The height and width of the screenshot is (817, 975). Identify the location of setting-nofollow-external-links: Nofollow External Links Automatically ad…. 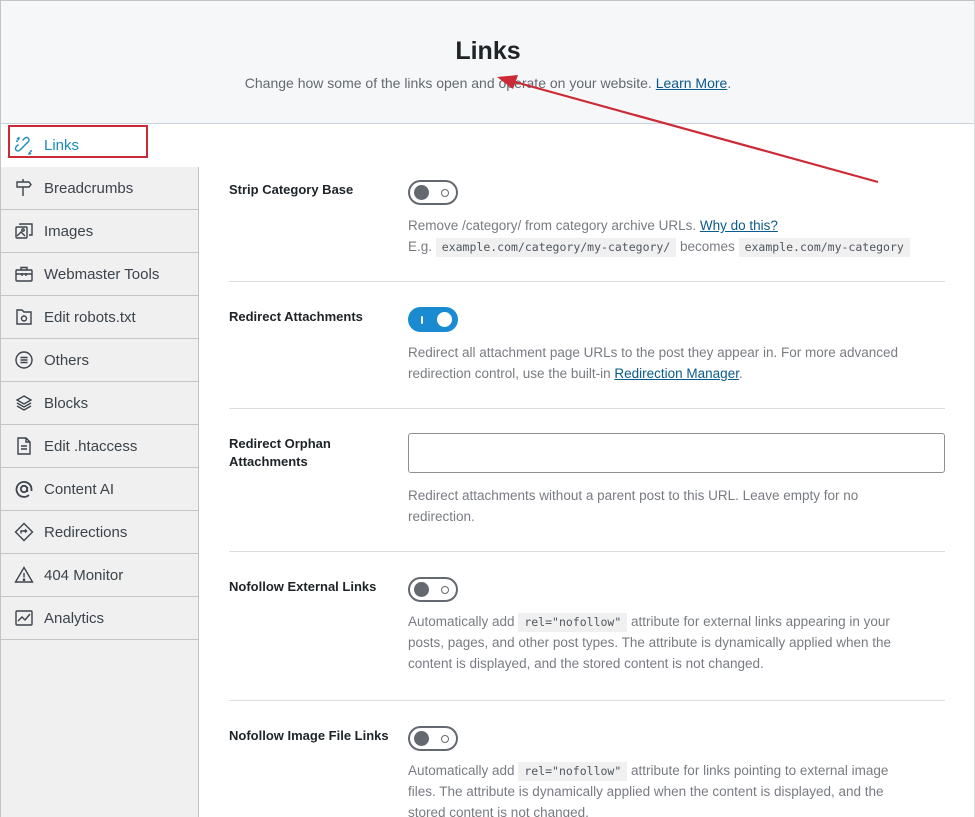
(588, 627).